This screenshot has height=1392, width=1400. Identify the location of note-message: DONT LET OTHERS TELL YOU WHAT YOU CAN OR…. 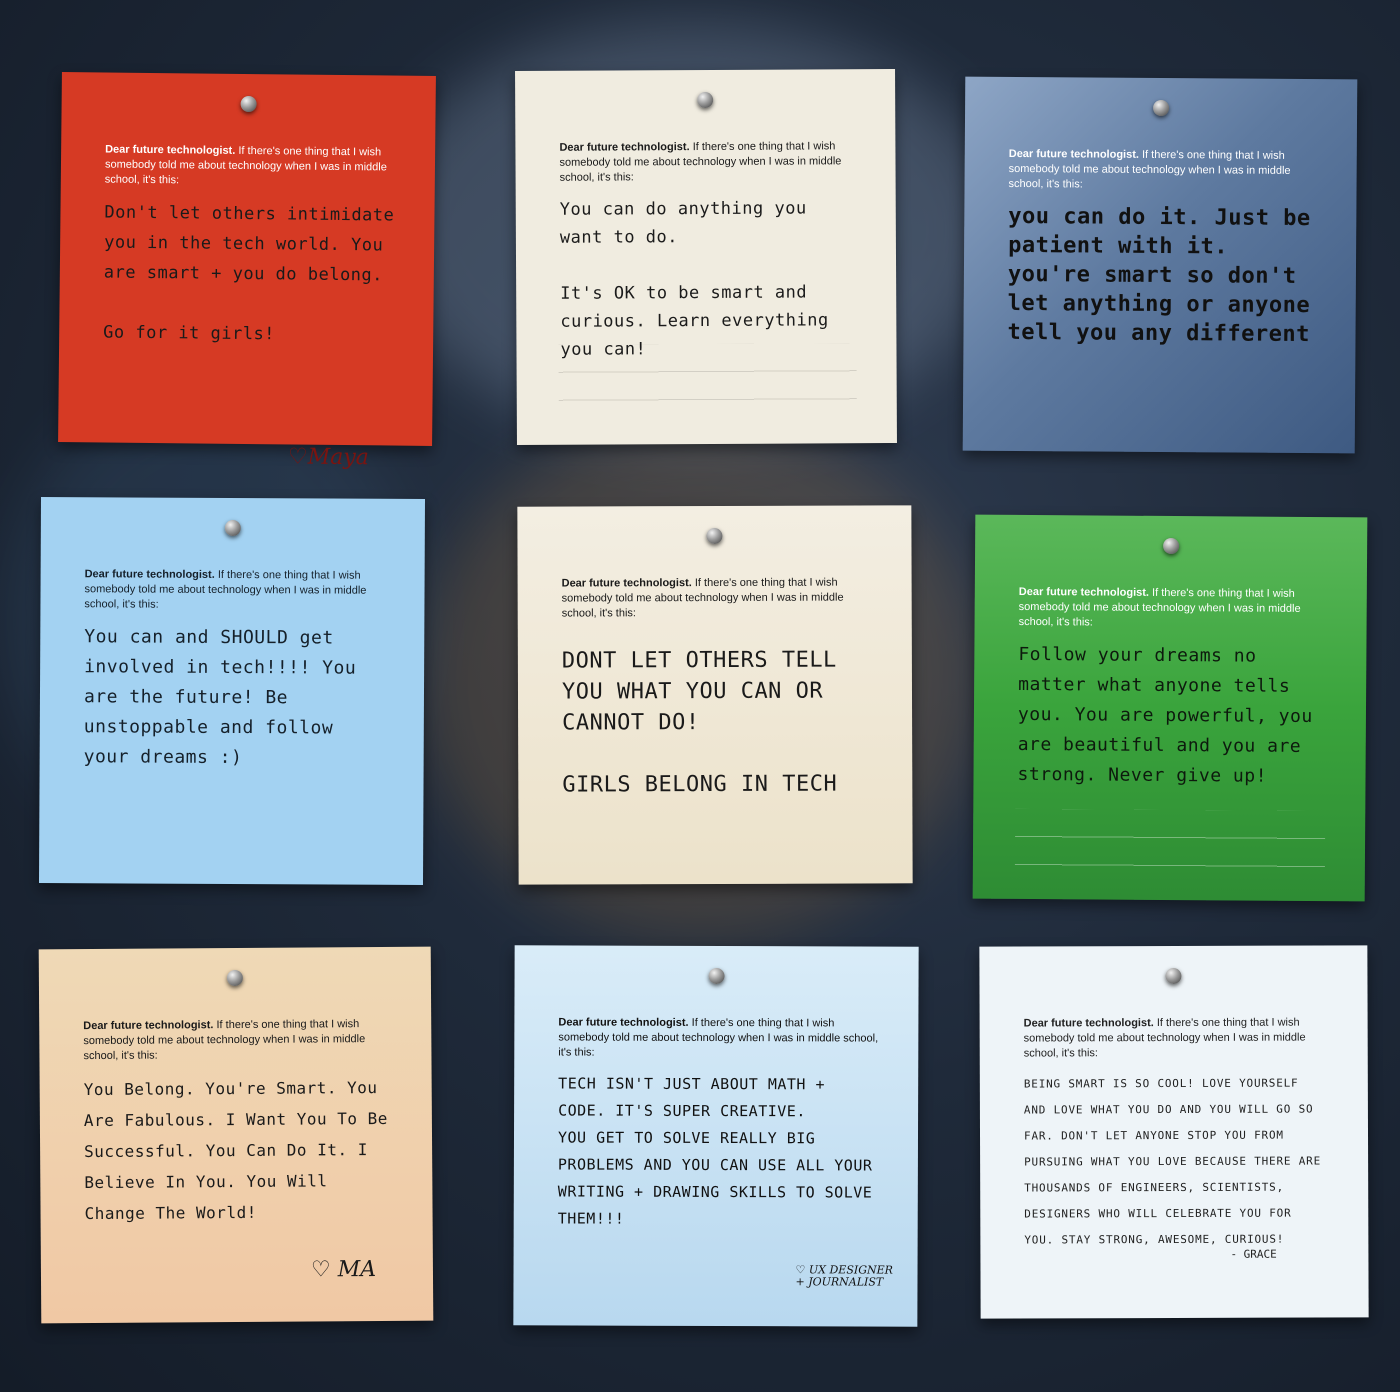
(699, 722).